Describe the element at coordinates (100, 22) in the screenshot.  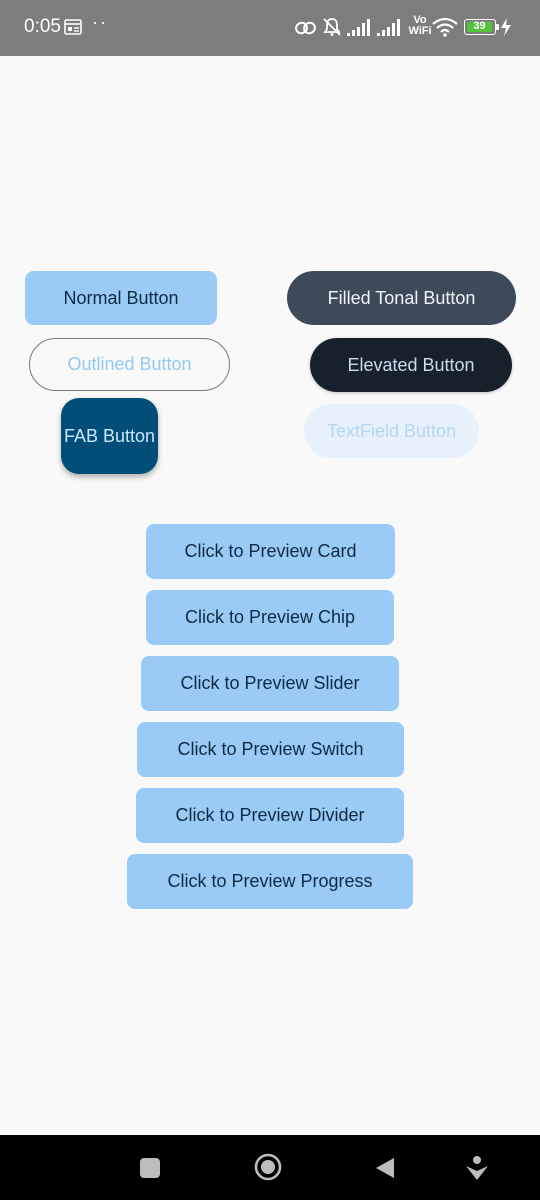
I see `notification-dots: ··` at that location.